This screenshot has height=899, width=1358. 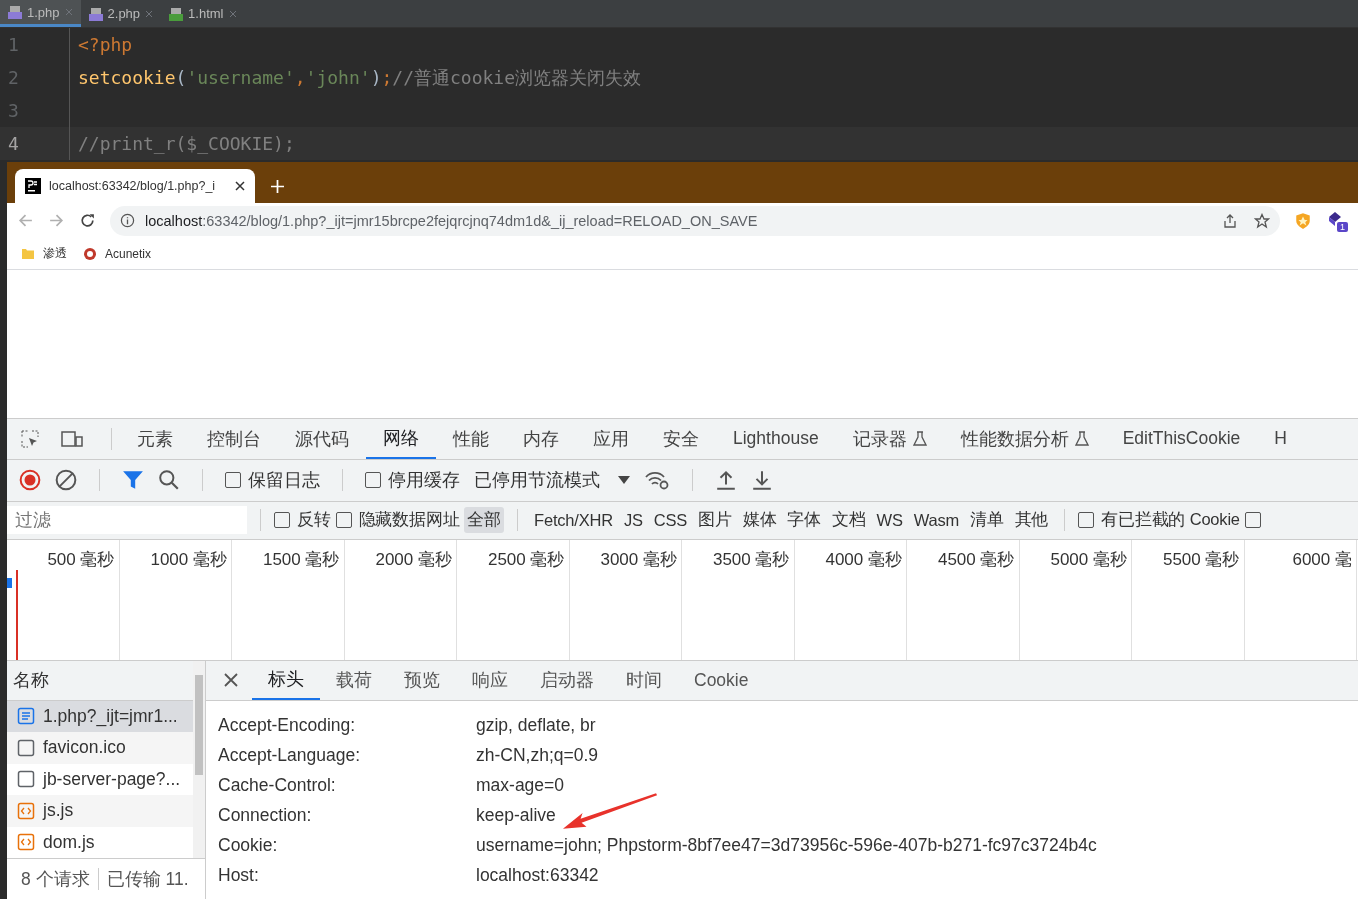 What do you see at coordinates (573, 520) in the screenshot?
I see `type-filter: Fetch/XHR` at bounding box center [573, 520].